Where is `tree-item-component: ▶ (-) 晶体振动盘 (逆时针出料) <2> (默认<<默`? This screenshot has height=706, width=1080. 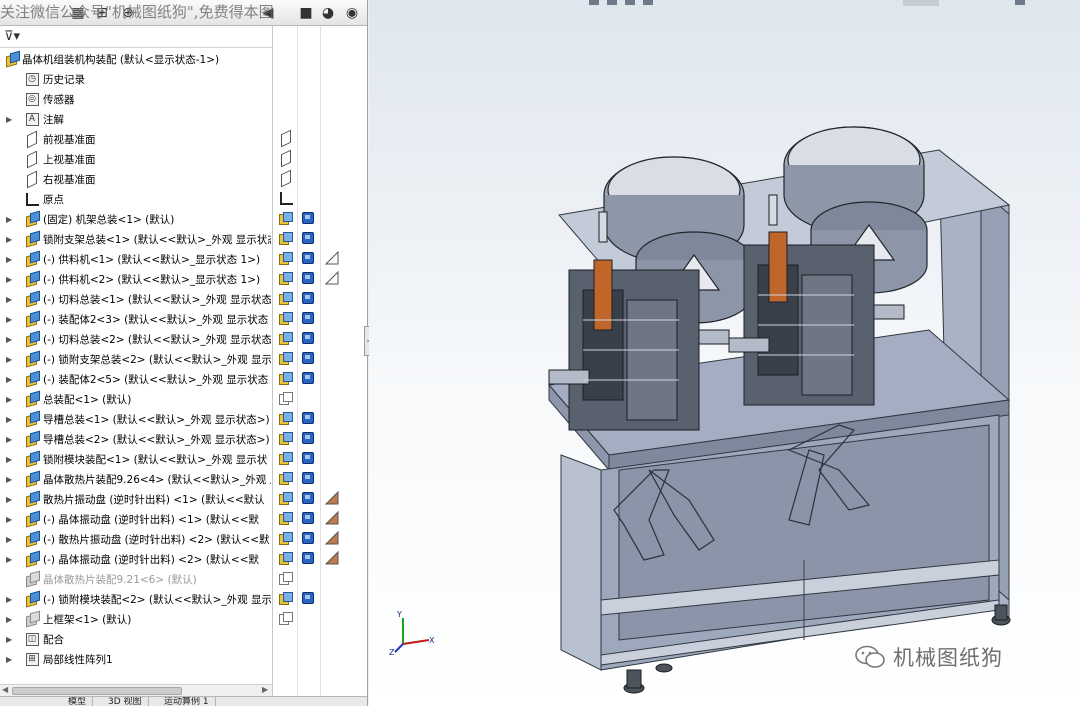
tree-item-component: ▶ (-) 晶体振动盘 (逆时针出料) <2> (默认<<默 is located at coordinates (136, 559).